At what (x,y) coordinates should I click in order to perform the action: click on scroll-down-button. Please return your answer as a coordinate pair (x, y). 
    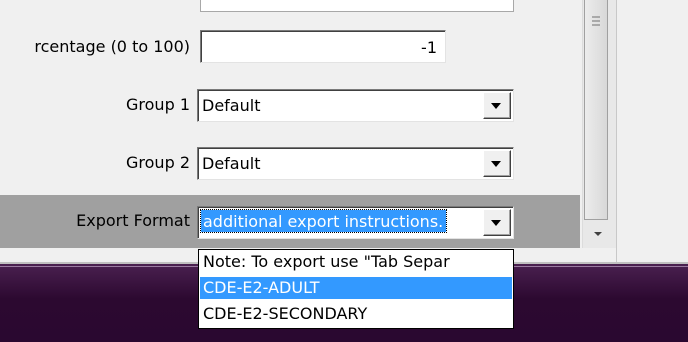
    Looking at the image, I should click on (598, 234).